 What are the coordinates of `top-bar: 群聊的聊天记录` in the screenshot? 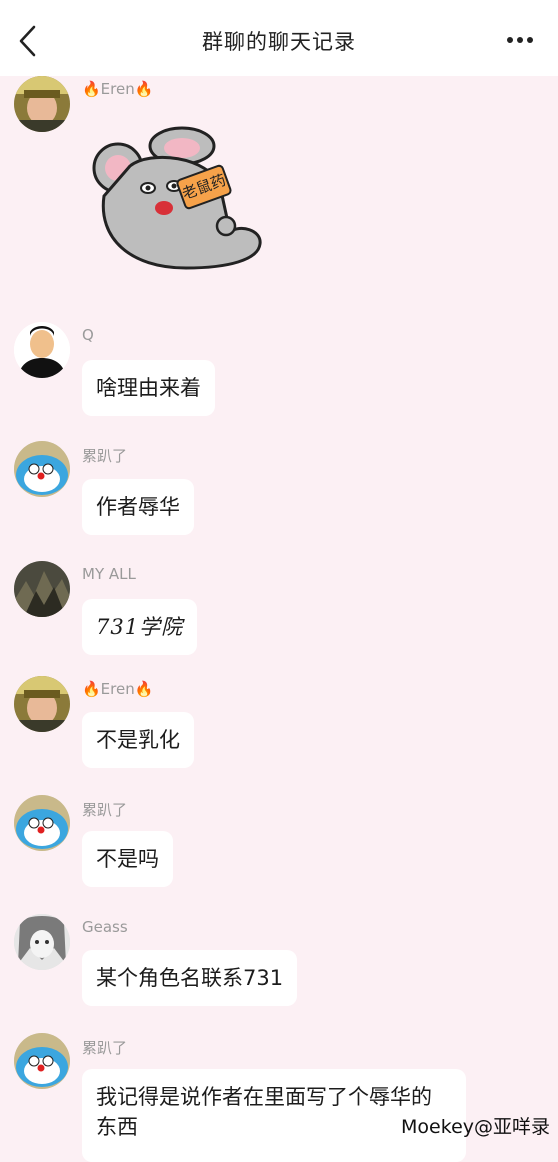 It's located at (279, 38).